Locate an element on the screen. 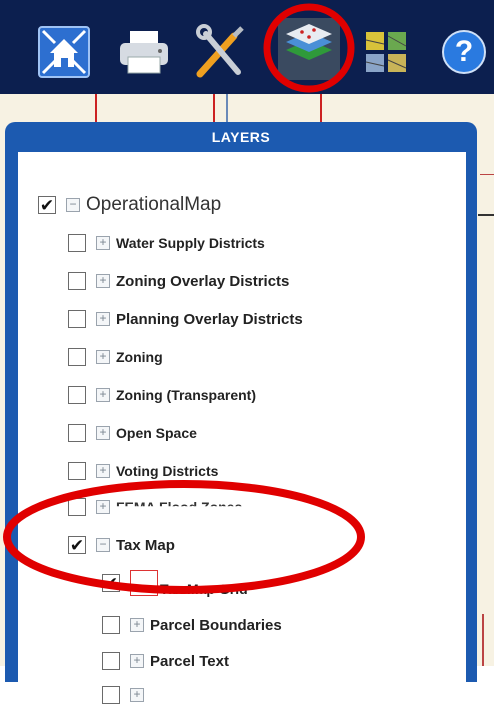 The width and height of the screenshot is (494, 712). print-button is located at coordinates (144, 52).